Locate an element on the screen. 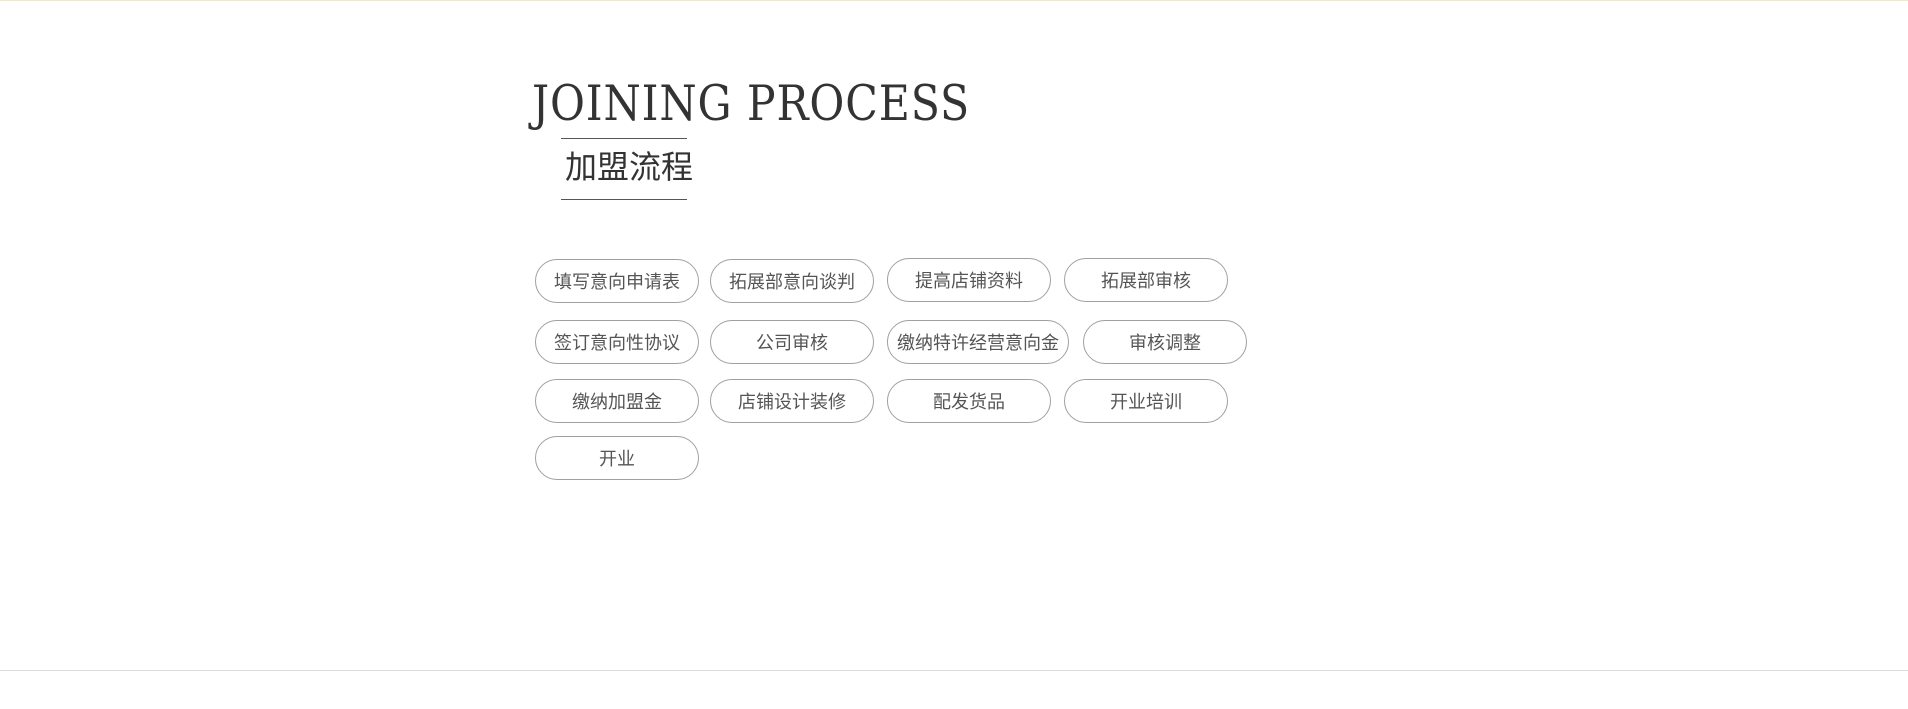 Image resolution: width=1908 pixels, height=709 pixels. top-divider is located at coordinates (954, 0).